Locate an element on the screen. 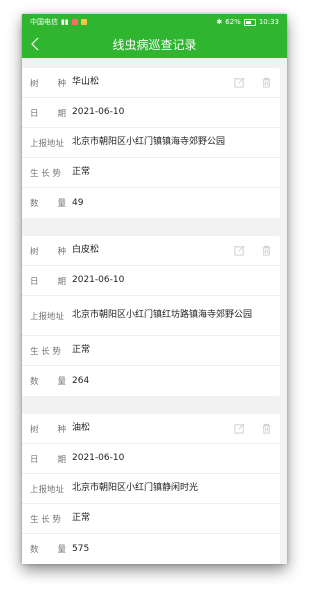 This screenshot has height=605, width=328. address-row: 上报地址 北京市朝阳区小红门镇镇海寺郊野公园 is located at coordinates (151, 143).